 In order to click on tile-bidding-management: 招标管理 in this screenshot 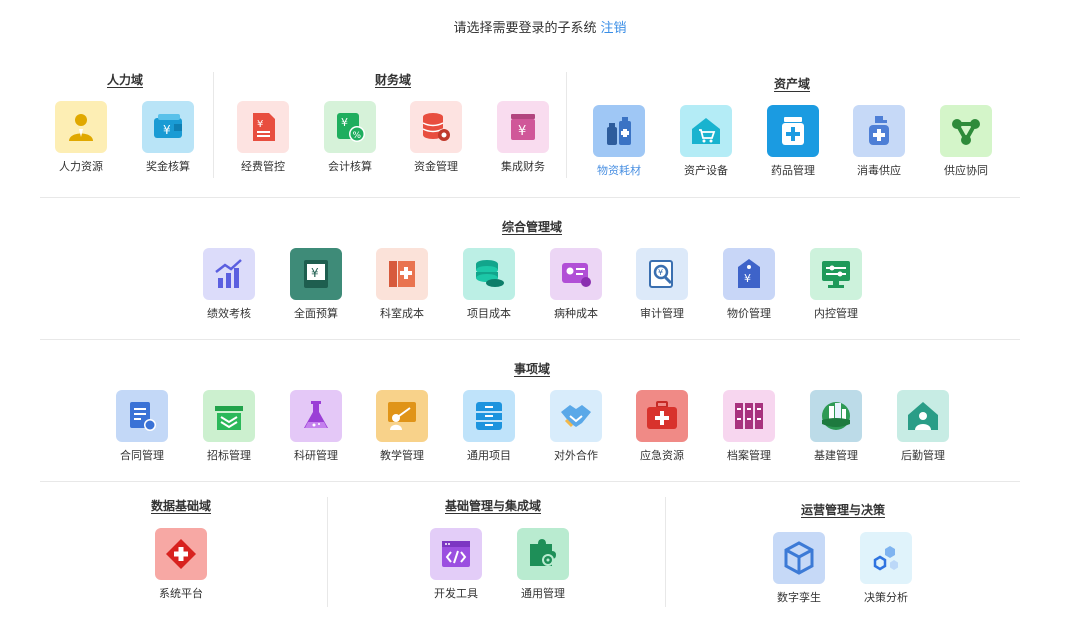, I will do `click(229, 426)`.